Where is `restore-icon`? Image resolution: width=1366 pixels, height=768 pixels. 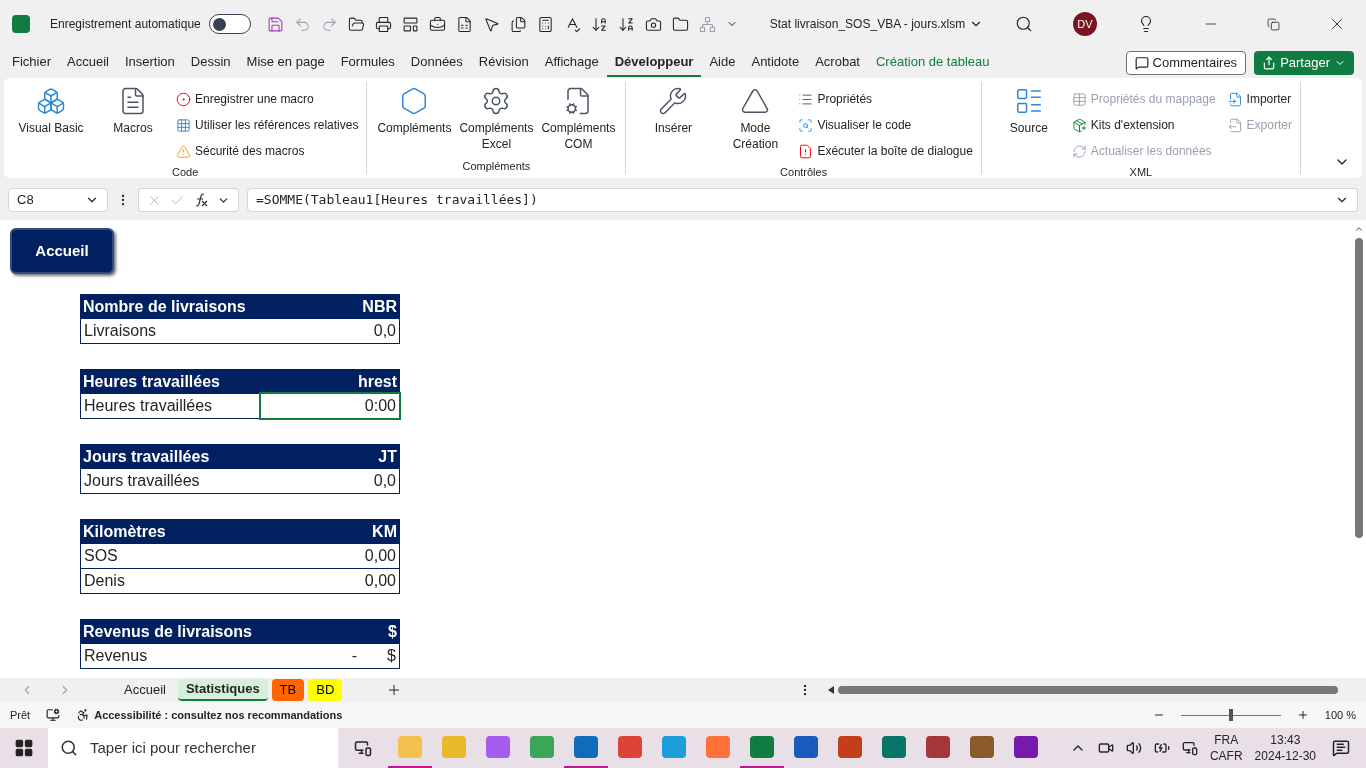
restore-icon is located at coordinates (1273, 24).